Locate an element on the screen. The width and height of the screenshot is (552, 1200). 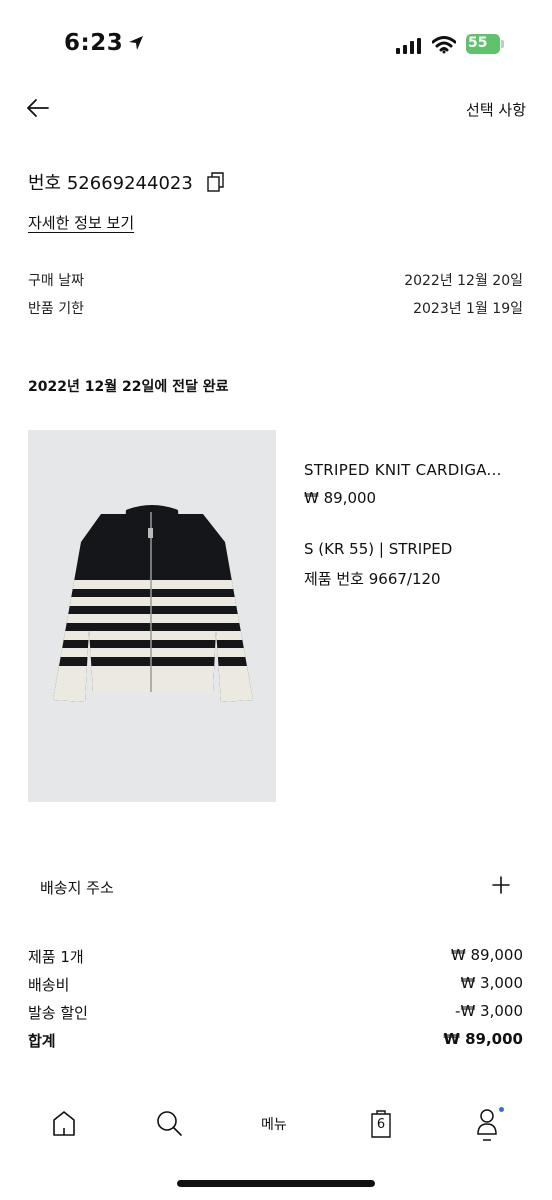
order-number-text: 번호 52669244023 is located at coordinates (110, 183).